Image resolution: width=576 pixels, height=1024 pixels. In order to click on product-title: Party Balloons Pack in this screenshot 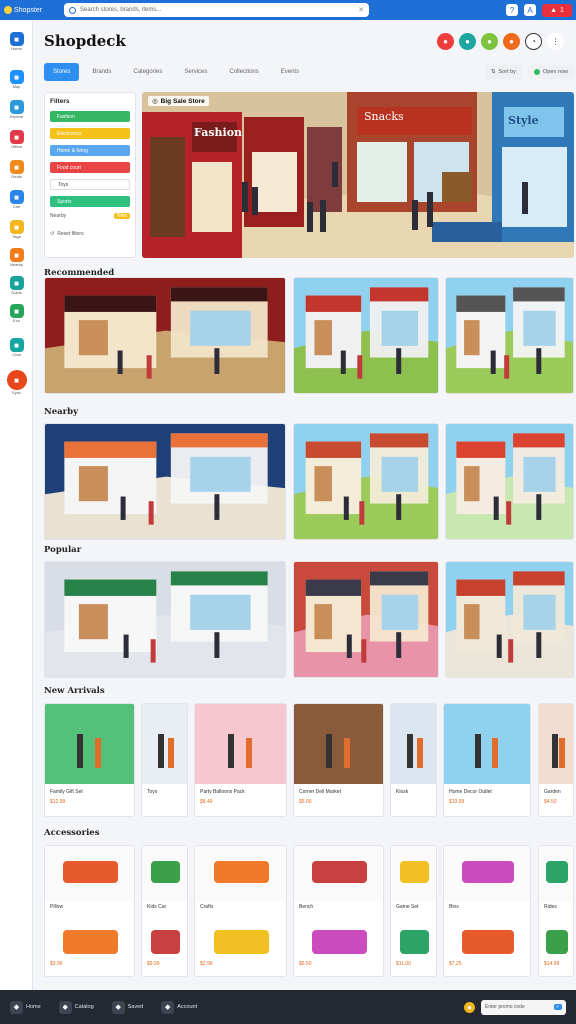, I will do `click(222, 792)`.